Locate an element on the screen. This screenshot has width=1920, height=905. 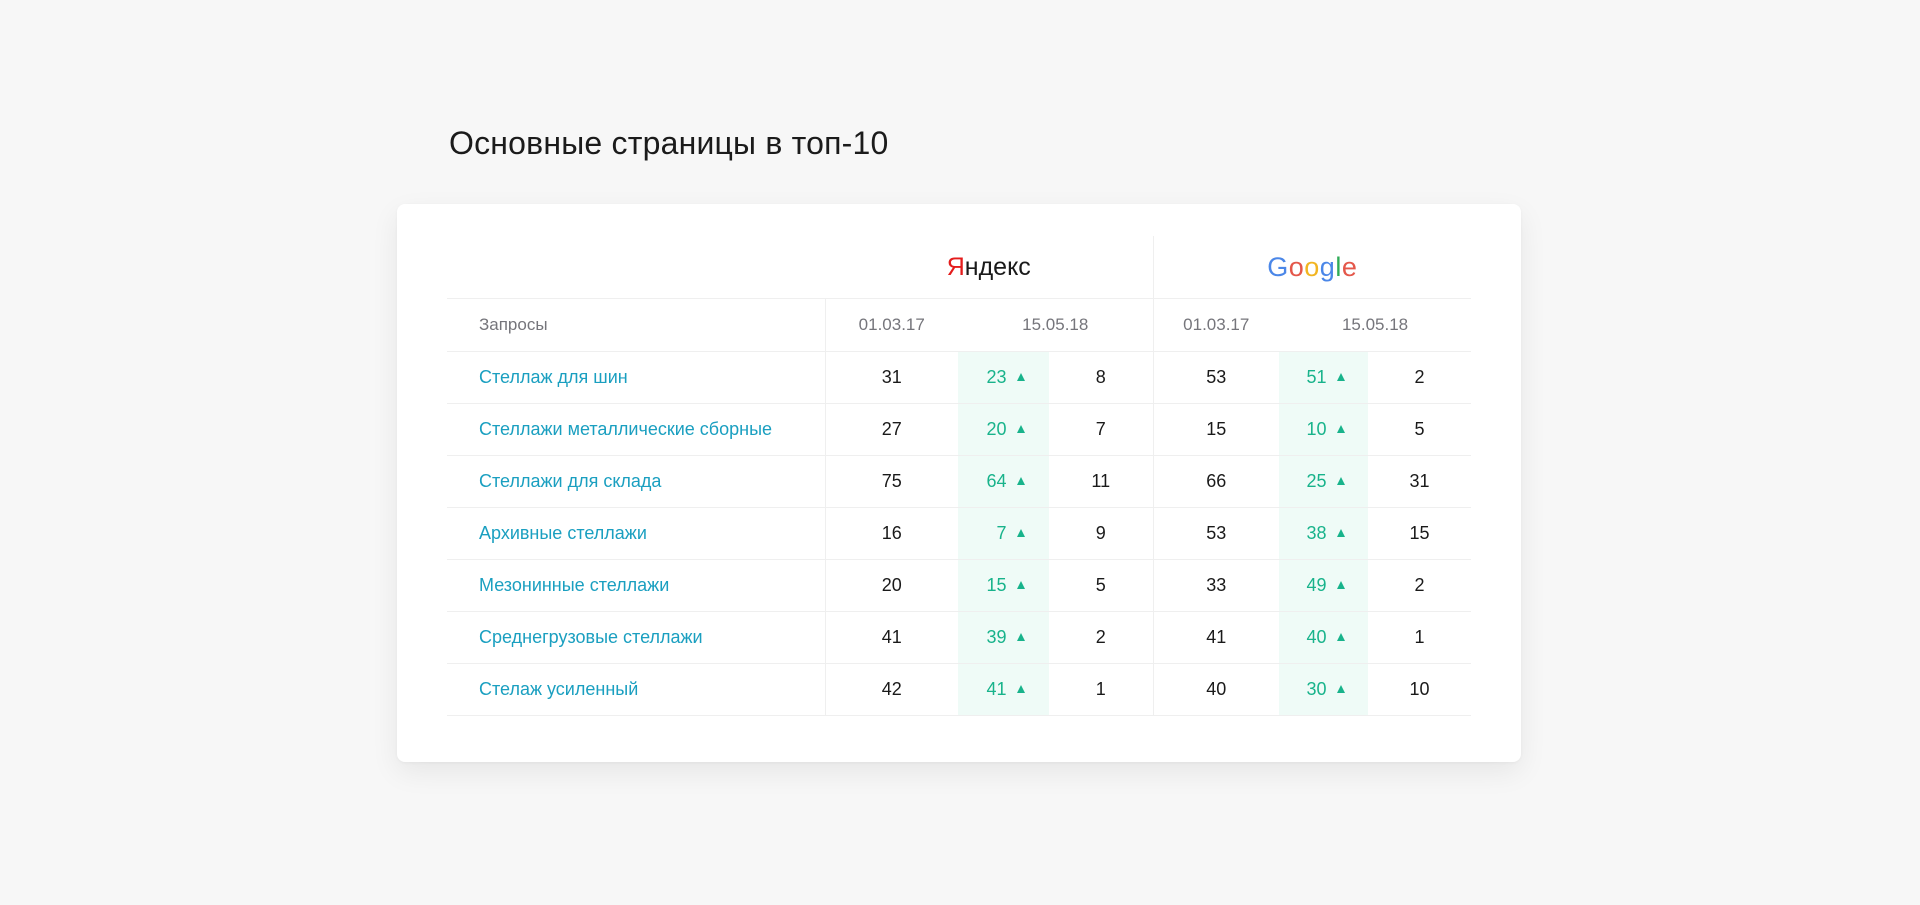
google-date-start-header: 01.03.17 is located at coordinates (1216, 325).